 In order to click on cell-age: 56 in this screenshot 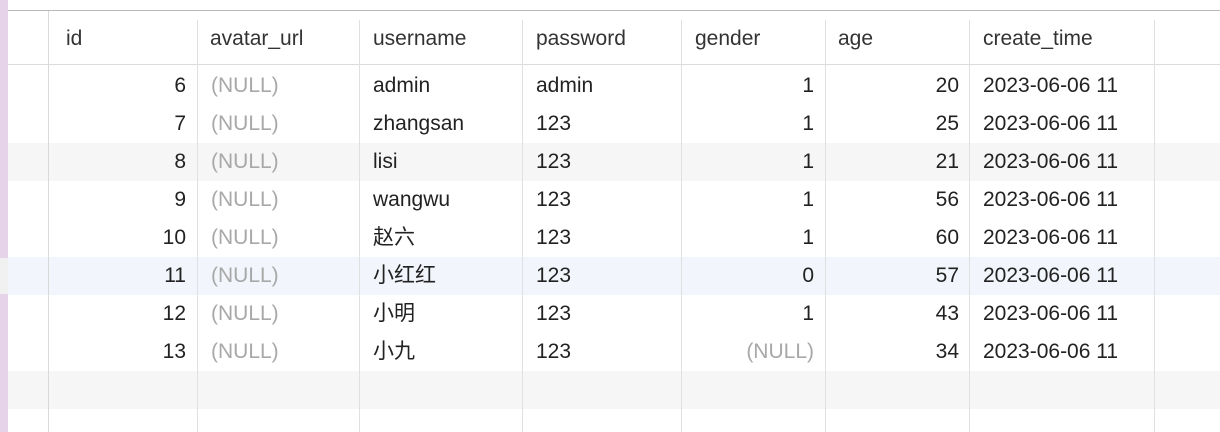, I will do `click(893, 200)`.